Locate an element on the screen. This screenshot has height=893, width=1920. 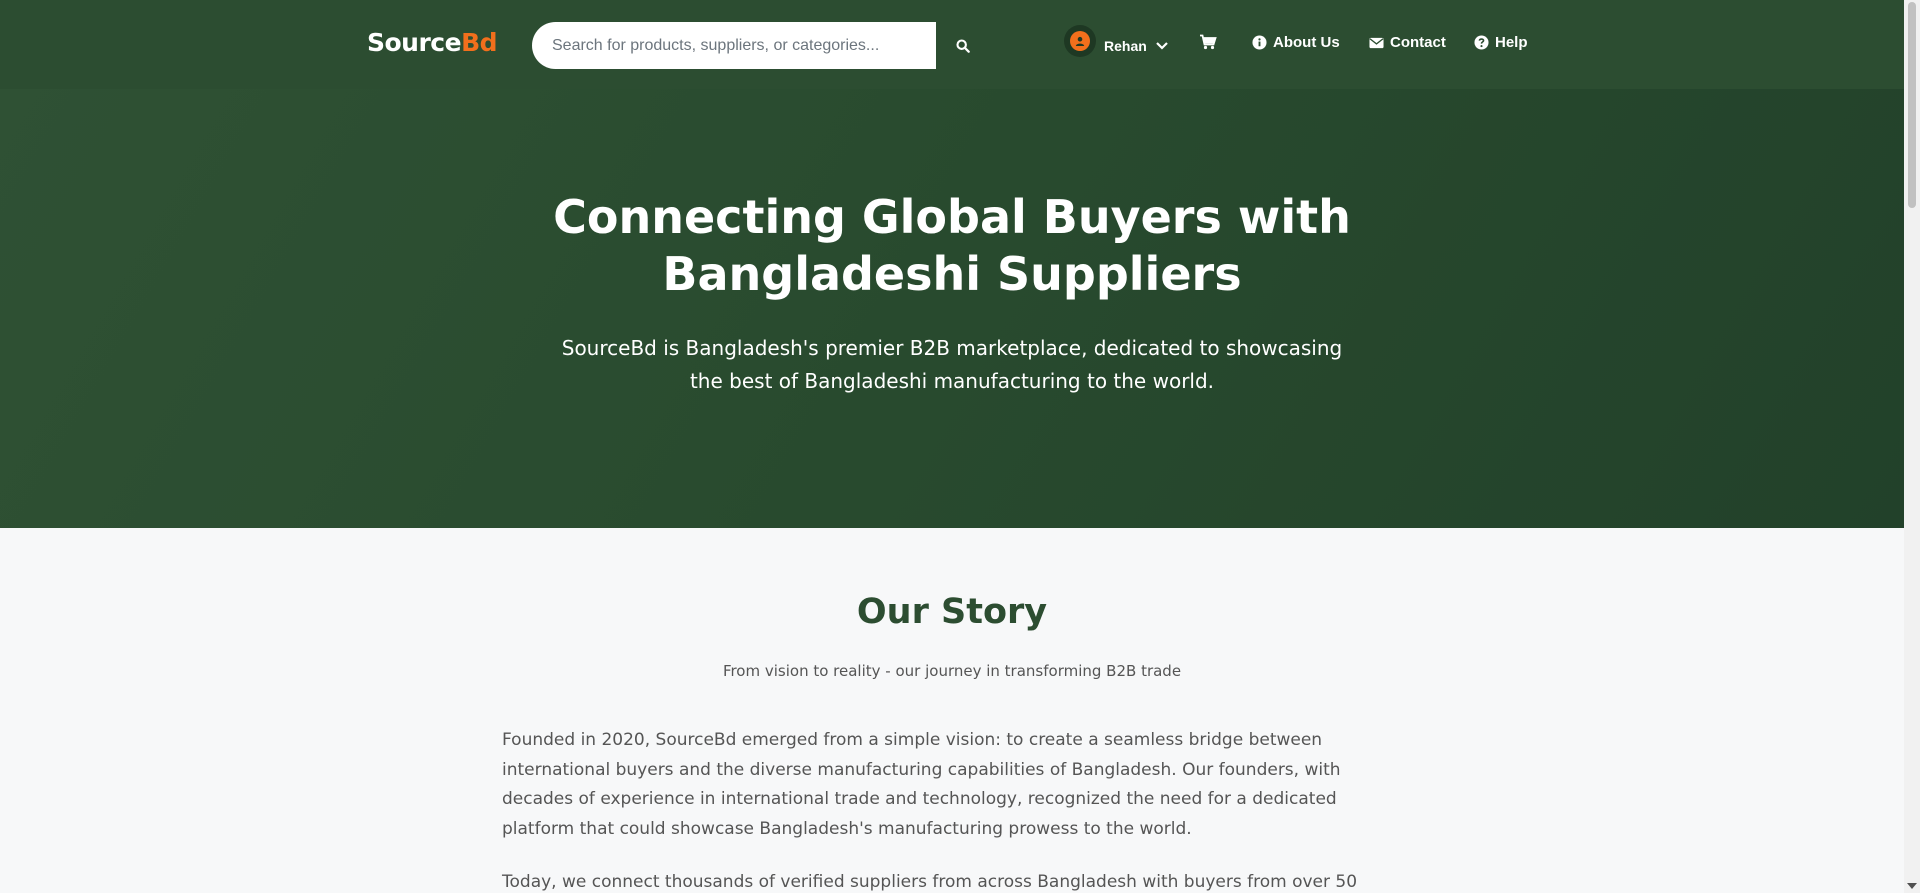
site-header: SourceBd Rehan is located at coordinates (952, 44).